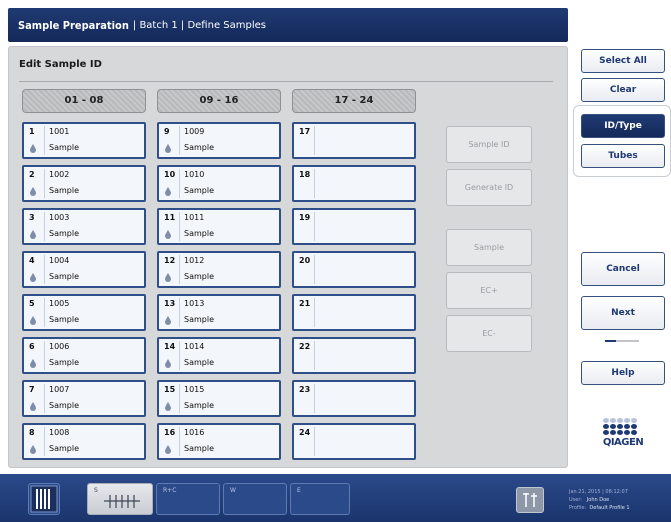  What do you see at coordinates (219, 269) in the screenshot?
I see `sample-slot: 12 1012 Sample` at bounding box center [219, 269].